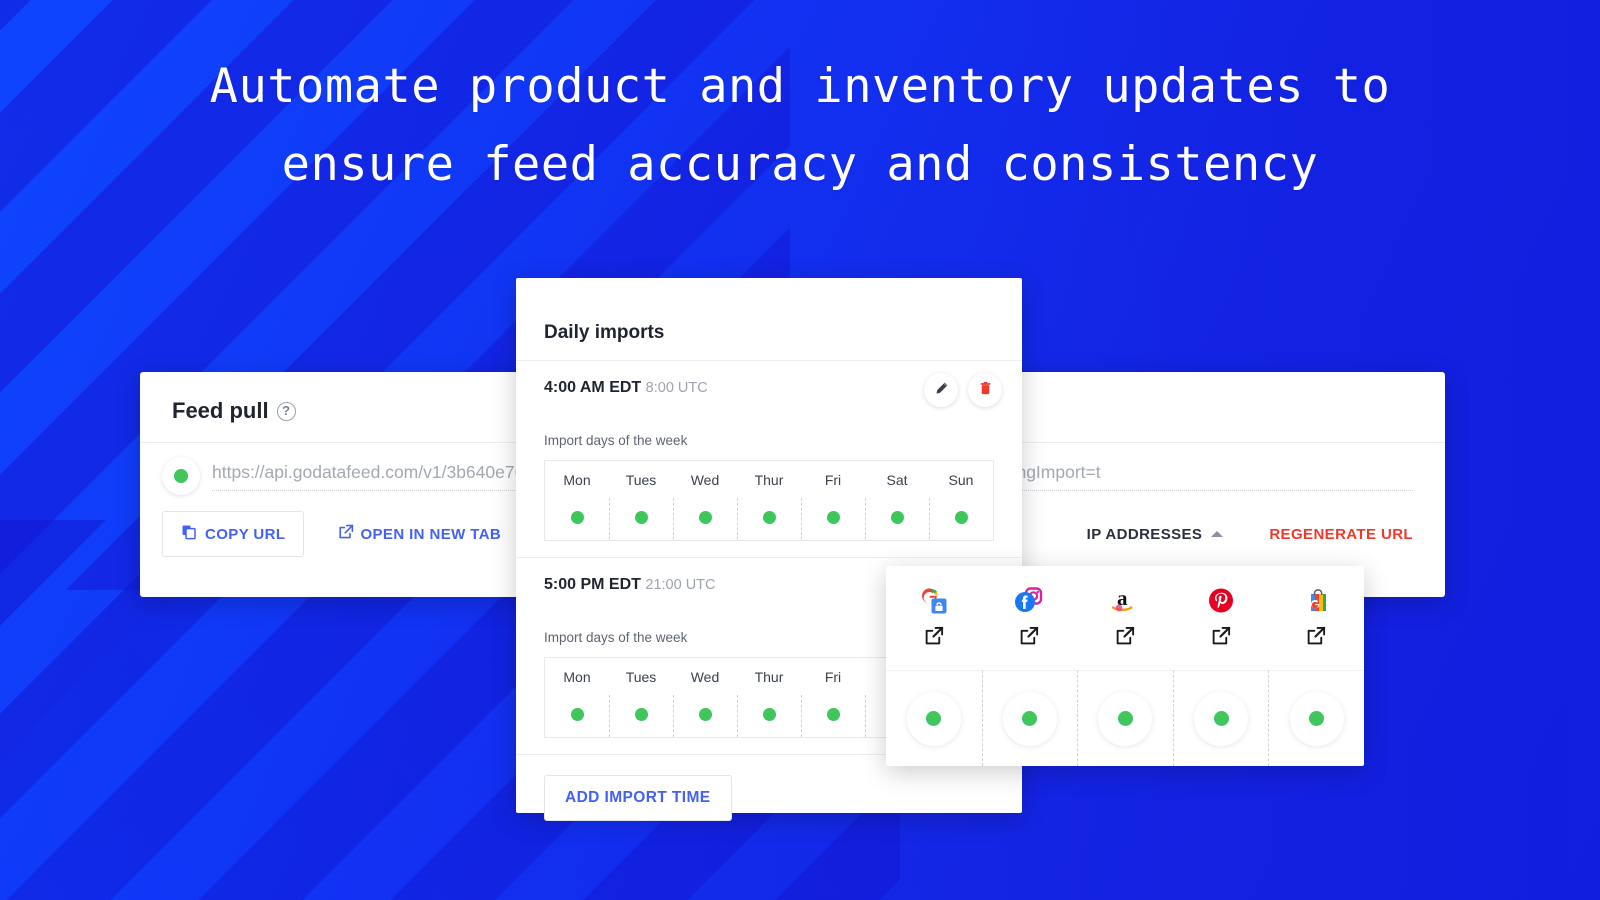  What do you see at coordinates (1220, 666) in the screenshot?
I see `channel-column-pinterest` at bounding box center [1220, 666].